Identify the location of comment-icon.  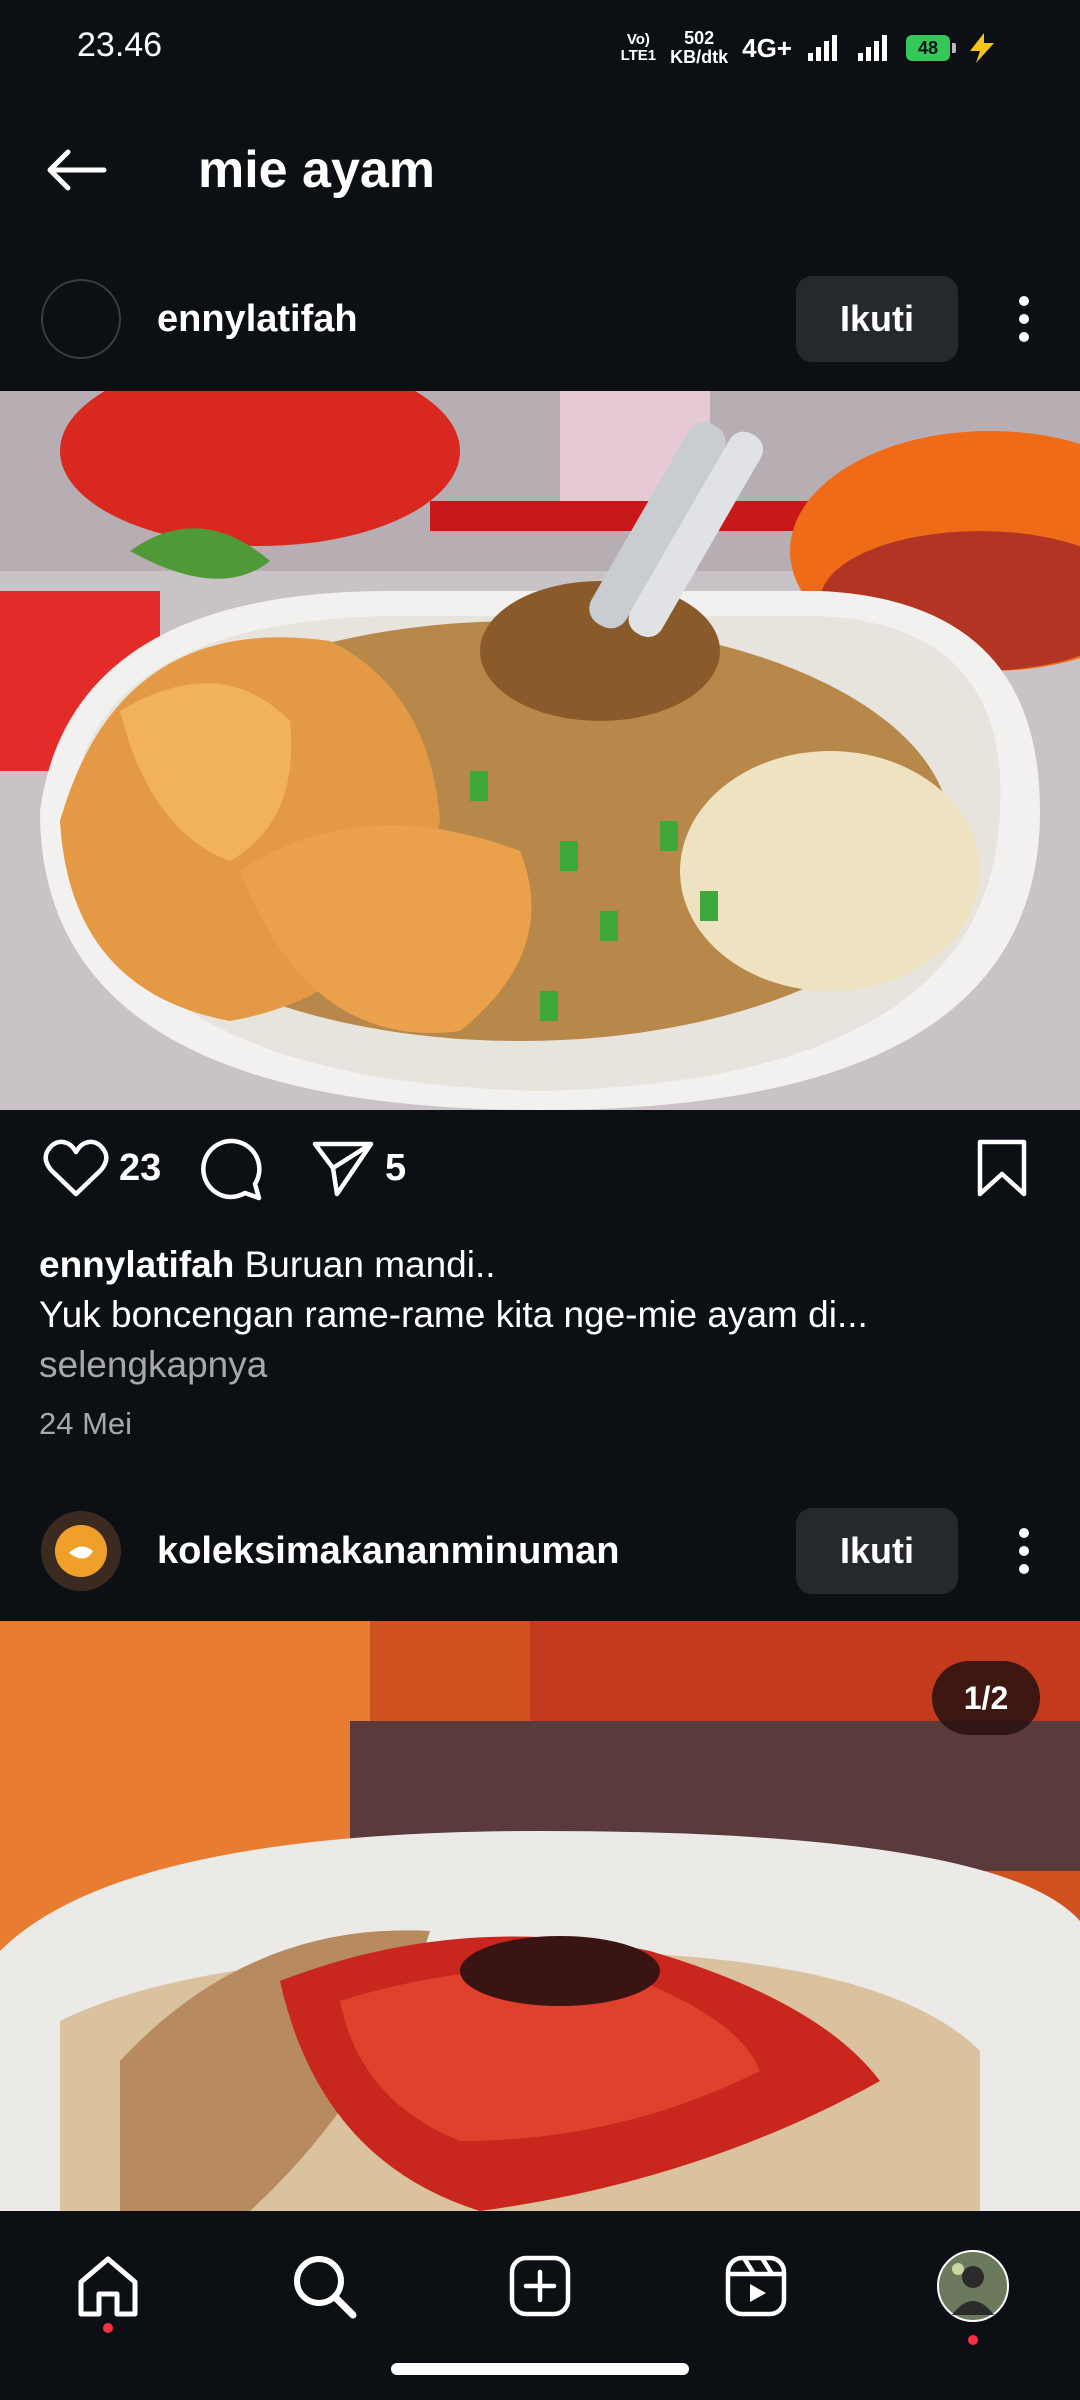
(231, 1169).